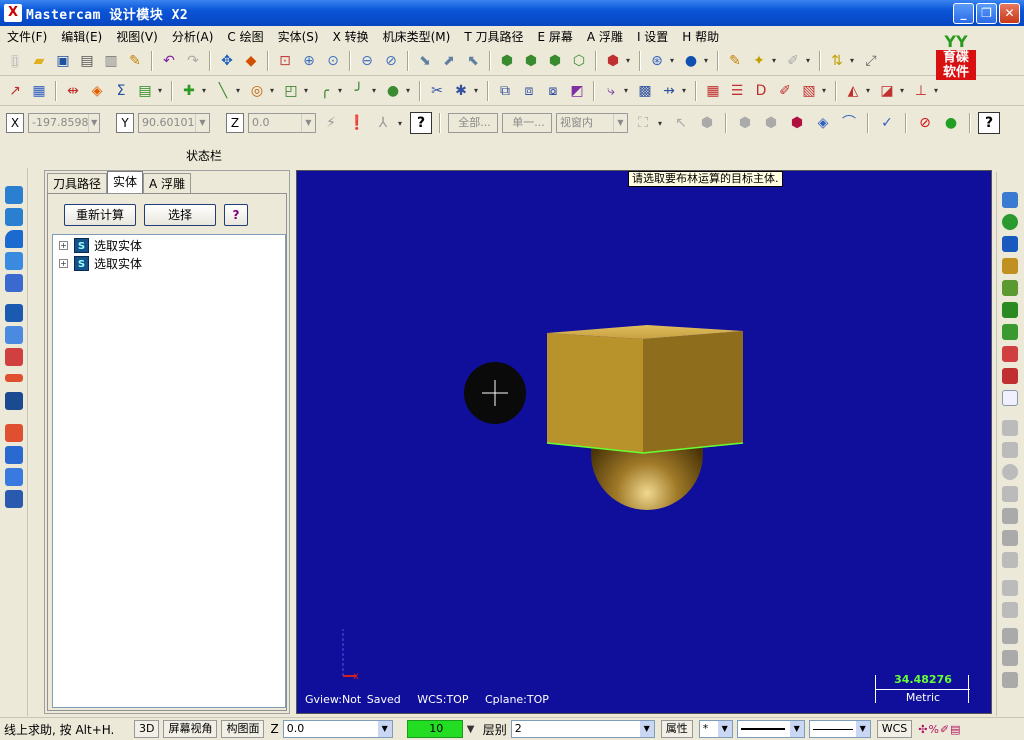 This screenshot has width=1024, height=740. What do you see at coordinates (1010, 610) in the screenshot?
I see `gray-step2-icon` at bounding box center [1010, 610].